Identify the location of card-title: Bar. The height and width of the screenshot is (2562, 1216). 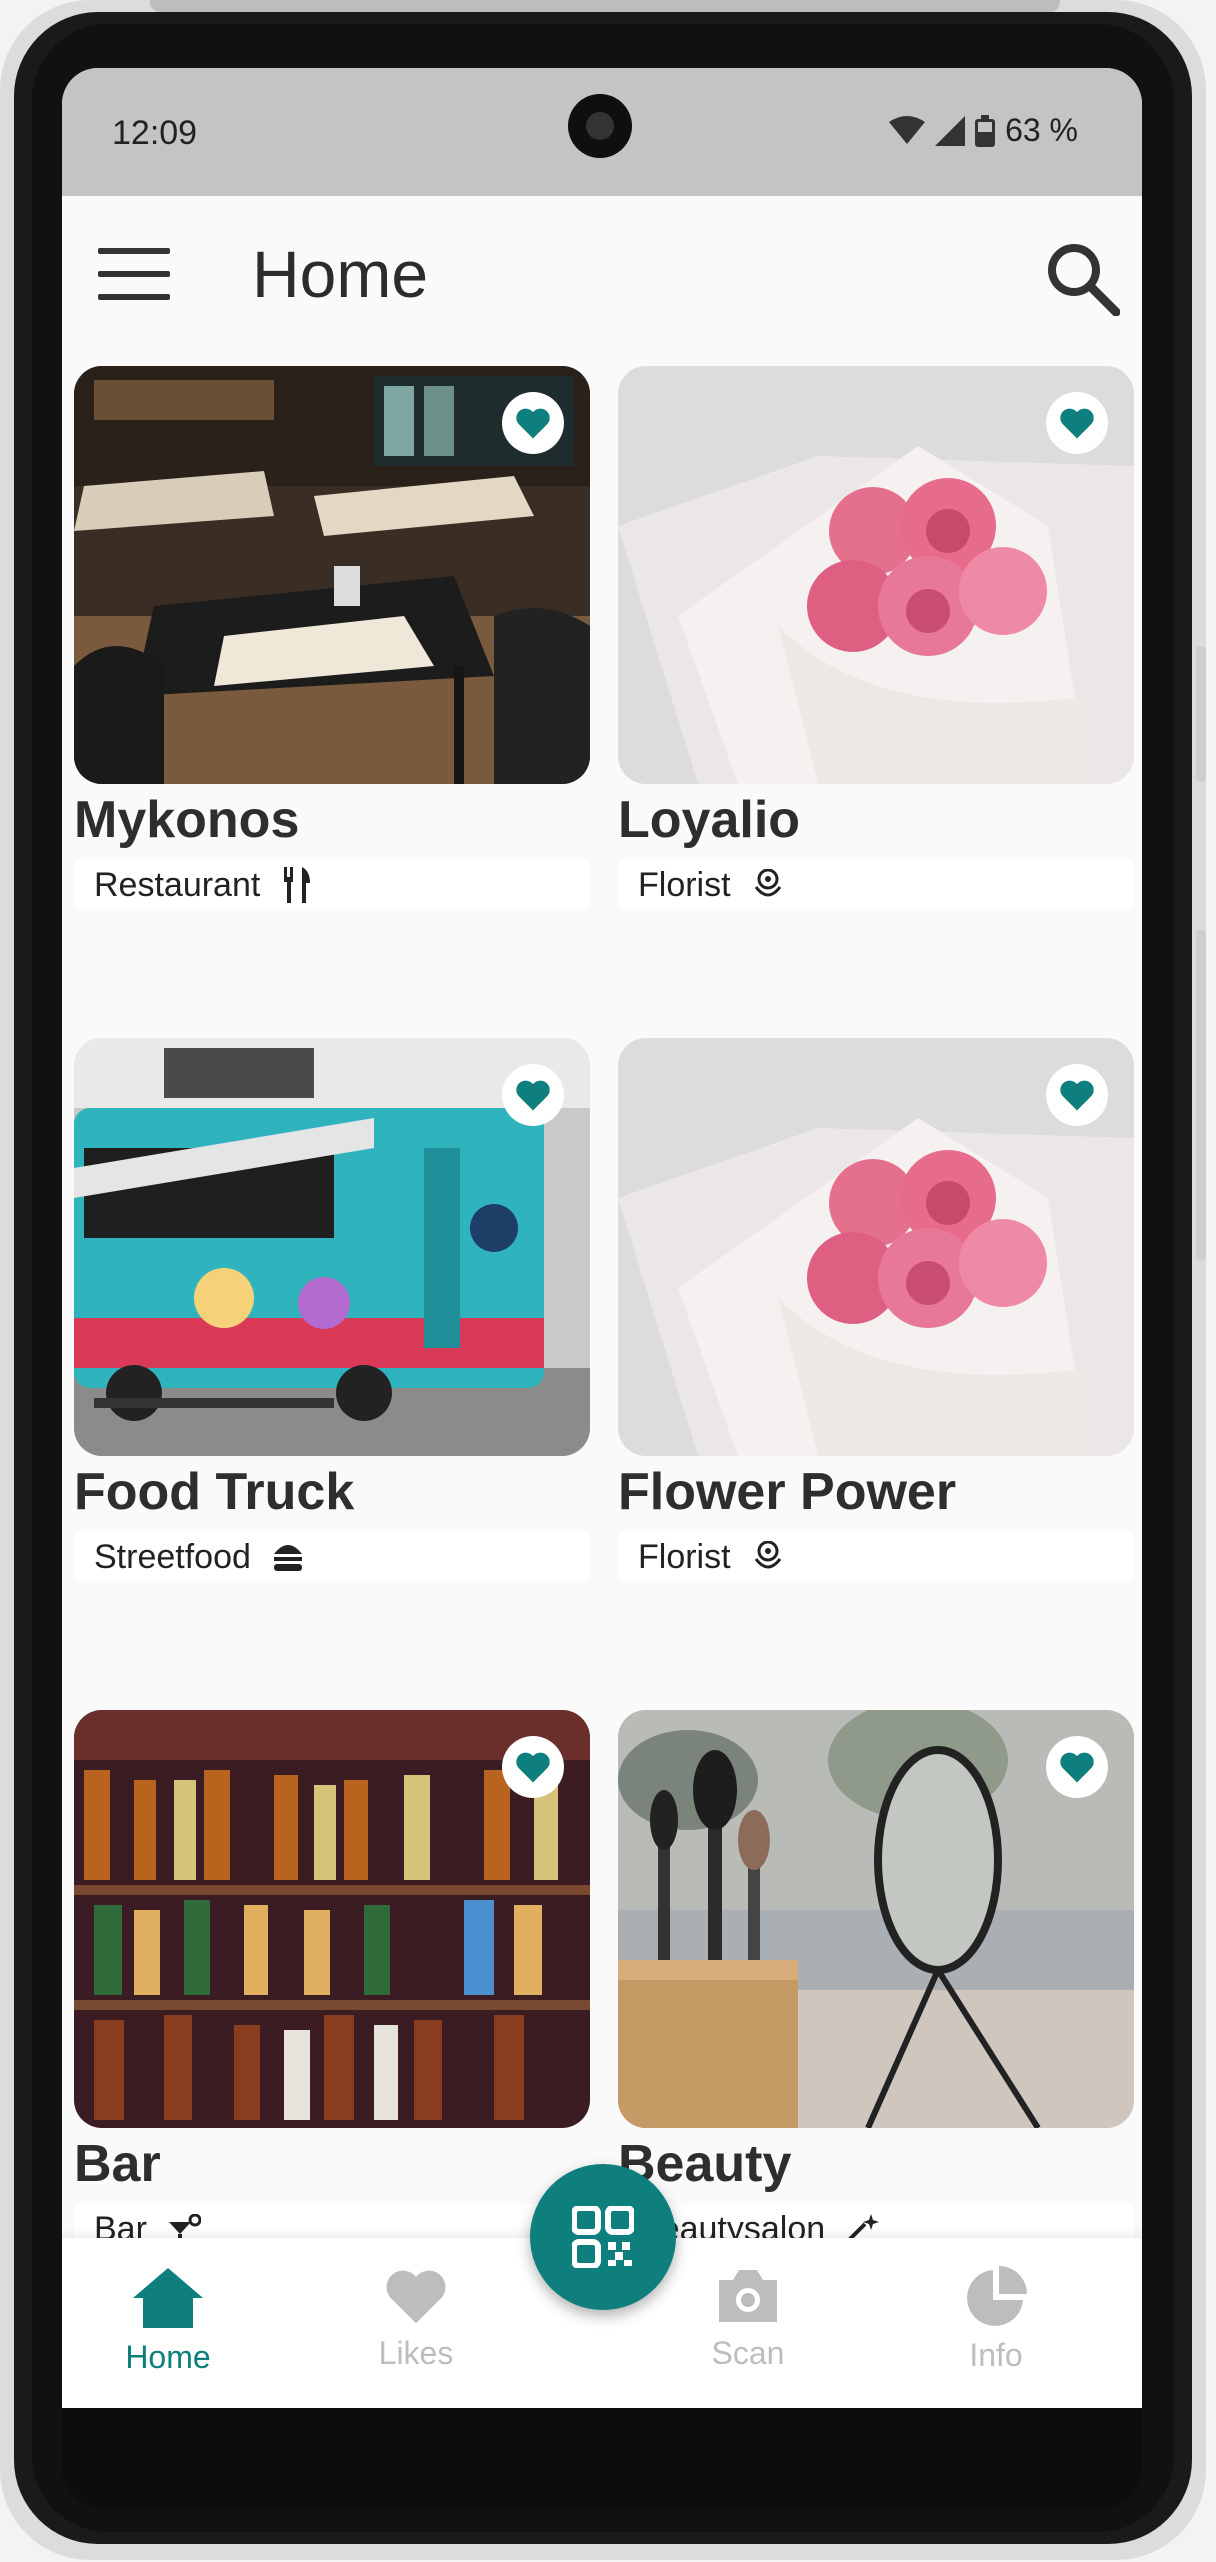
(117, 2164).